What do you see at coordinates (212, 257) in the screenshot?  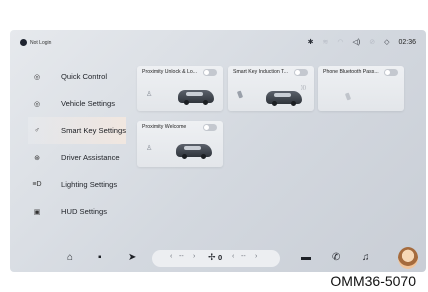 I see `fan-icon: ✢` at bounding box center [212, 257].